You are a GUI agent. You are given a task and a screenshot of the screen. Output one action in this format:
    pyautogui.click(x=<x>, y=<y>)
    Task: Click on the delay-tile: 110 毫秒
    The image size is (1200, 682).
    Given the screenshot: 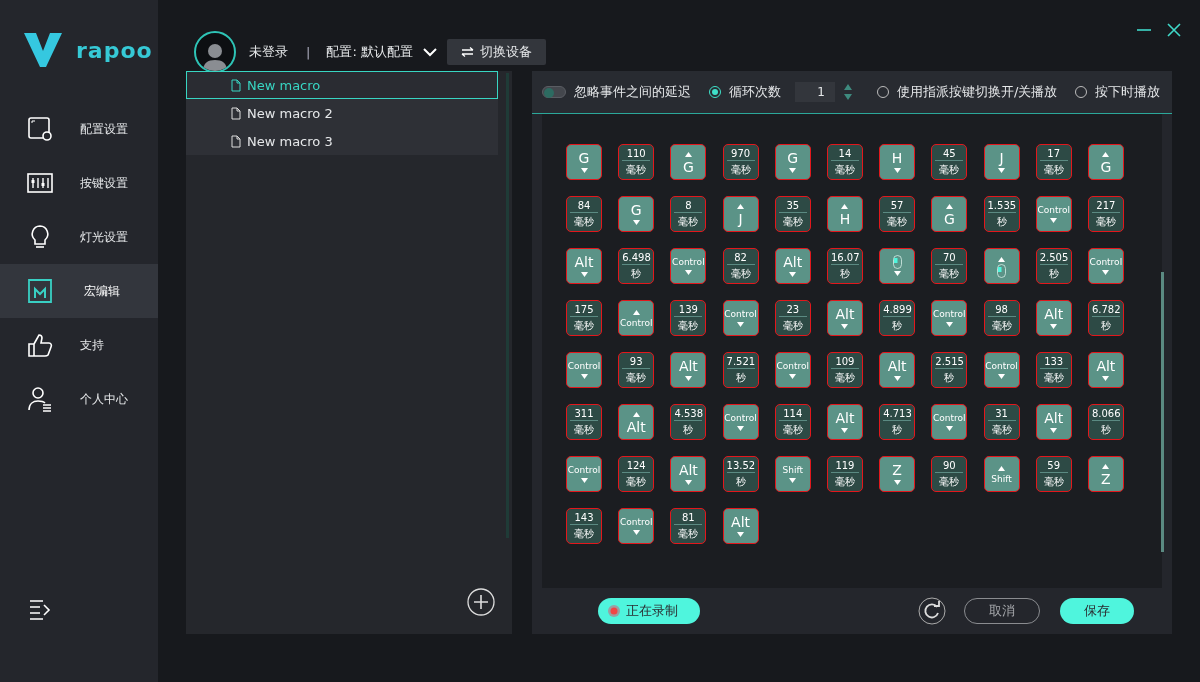 What is the action you would take?
    pyautogui.click(x=636, y=162)
    